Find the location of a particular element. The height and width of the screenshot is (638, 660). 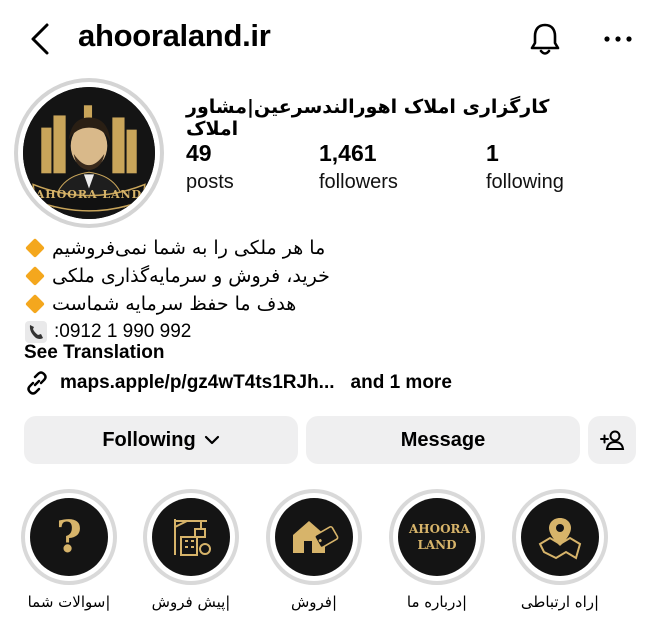

message-button: Message is located at coordinates (443, 440).